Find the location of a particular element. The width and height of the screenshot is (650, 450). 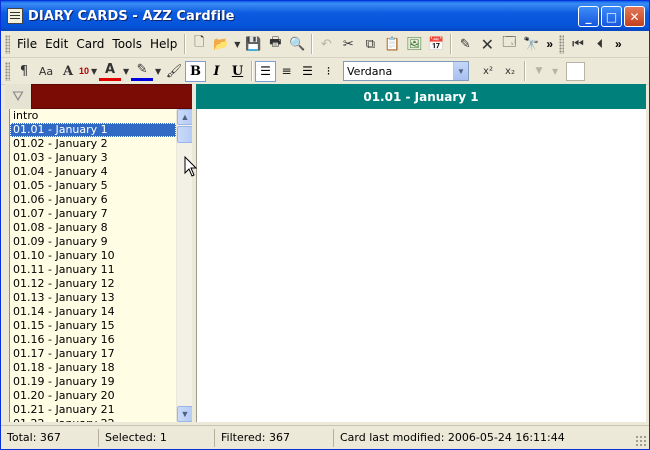

font-icon: A is located at coordinates (68, 71).